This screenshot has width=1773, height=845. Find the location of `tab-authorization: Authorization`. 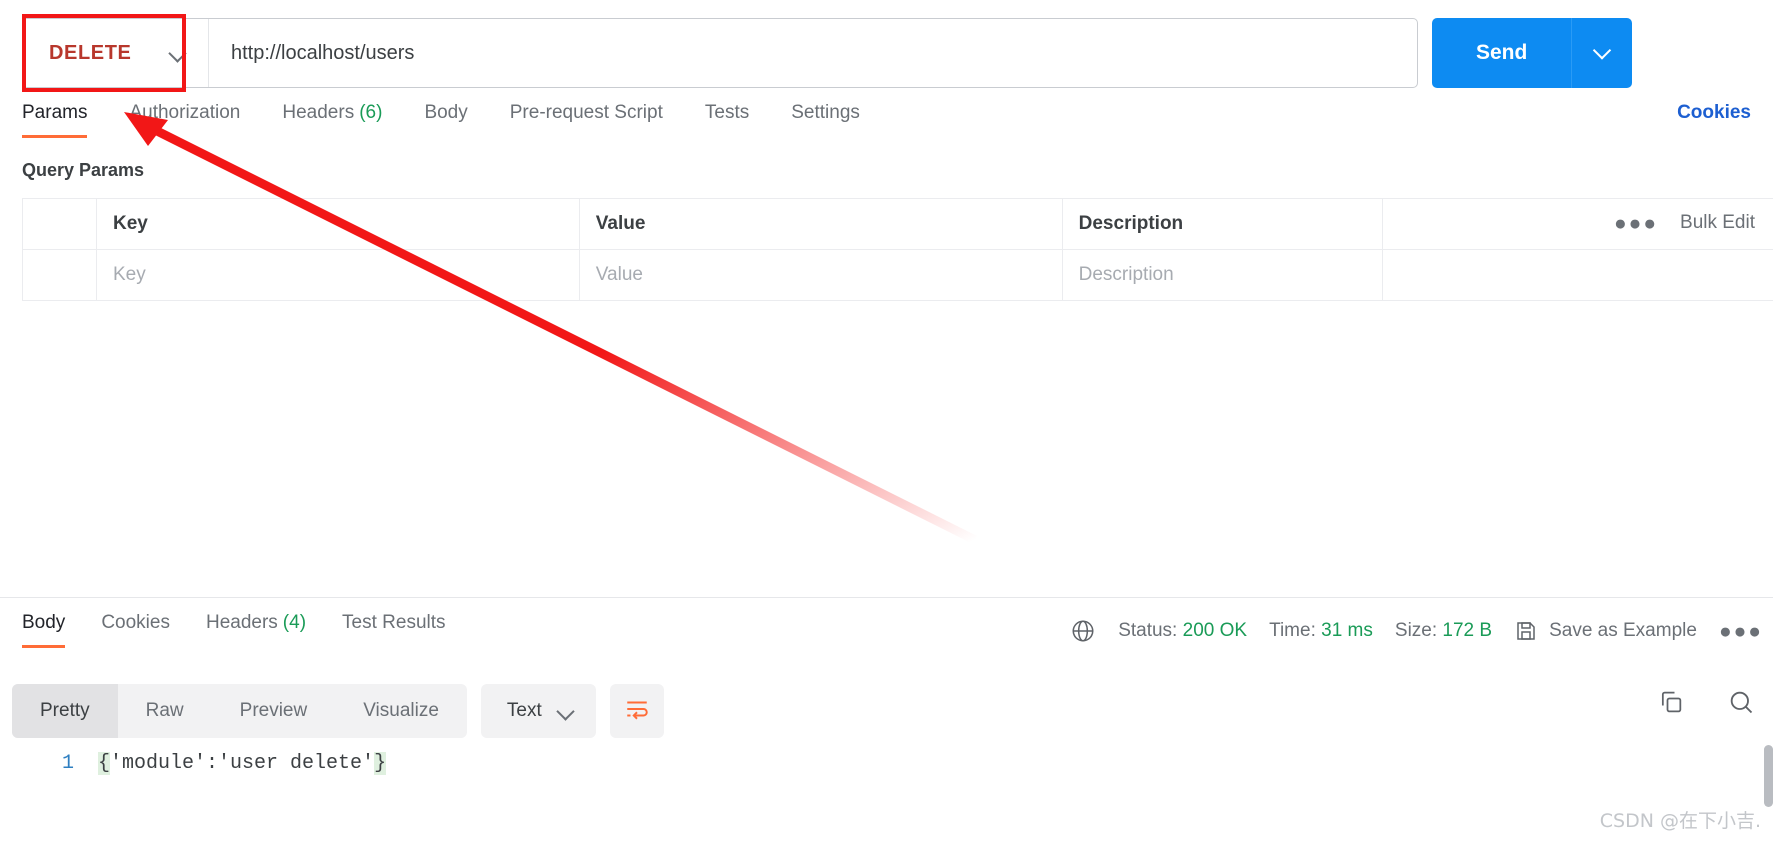

tab-authorization: Authorization is located at coordinates (184, 118).